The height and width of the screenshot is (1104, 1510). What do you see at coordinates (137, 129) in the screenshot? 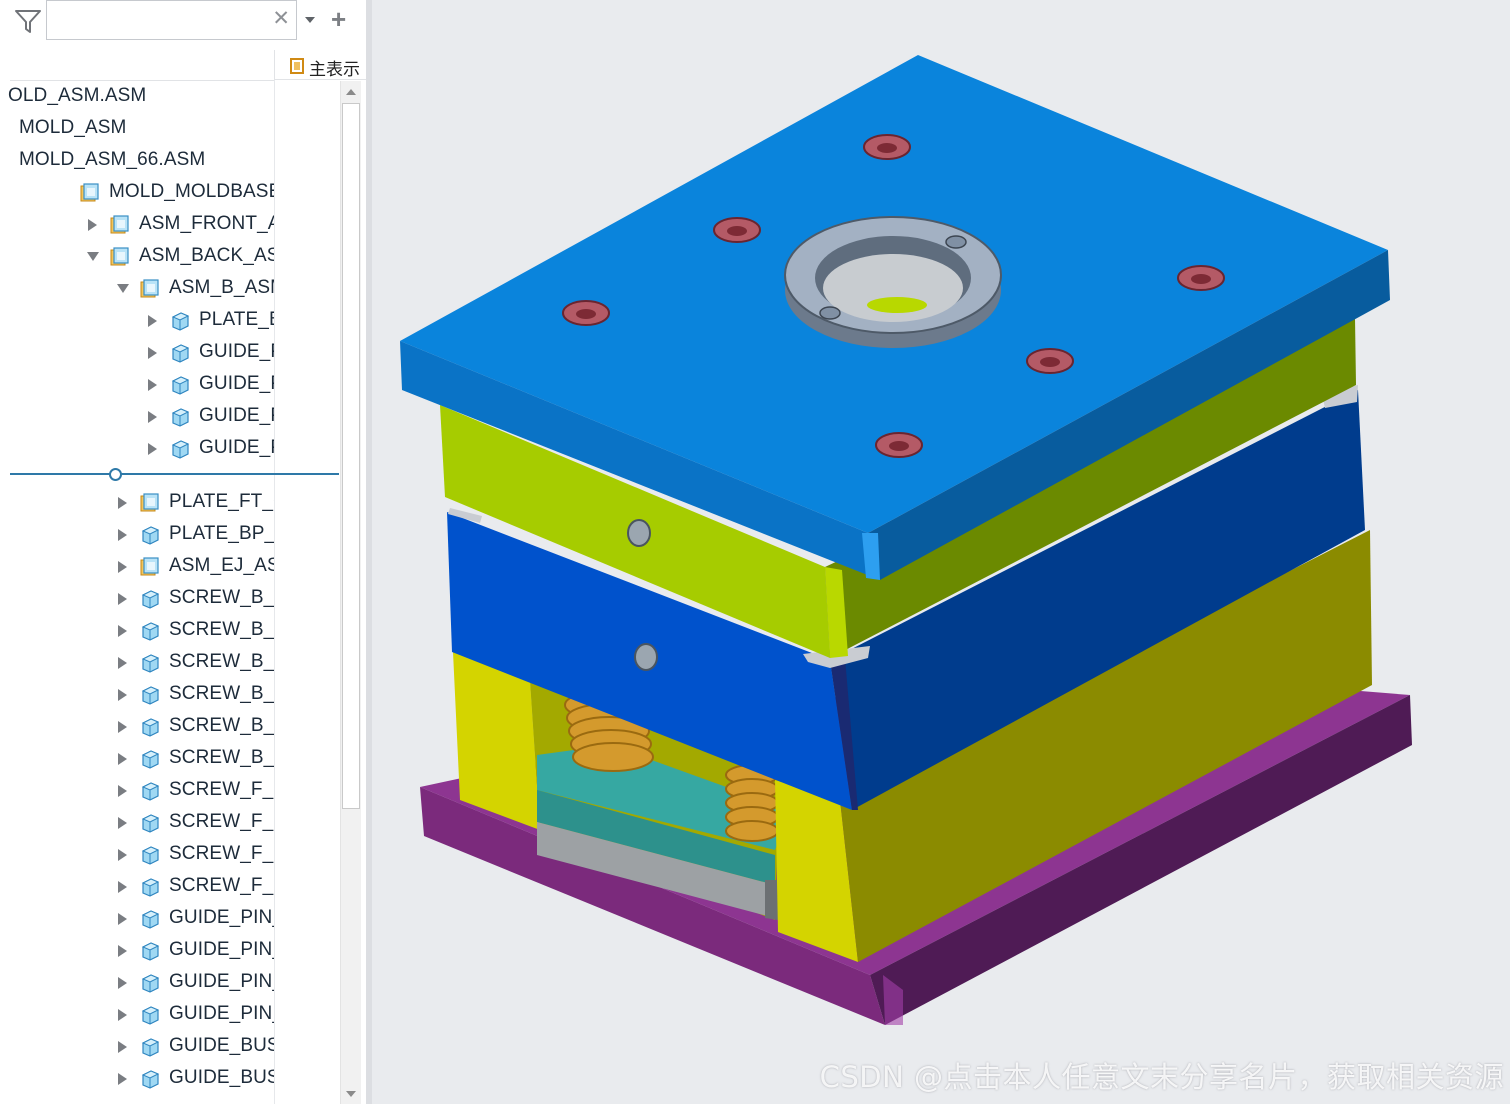
I see `tree-row: MOLD_ASM` at bounding box center [137, 129].